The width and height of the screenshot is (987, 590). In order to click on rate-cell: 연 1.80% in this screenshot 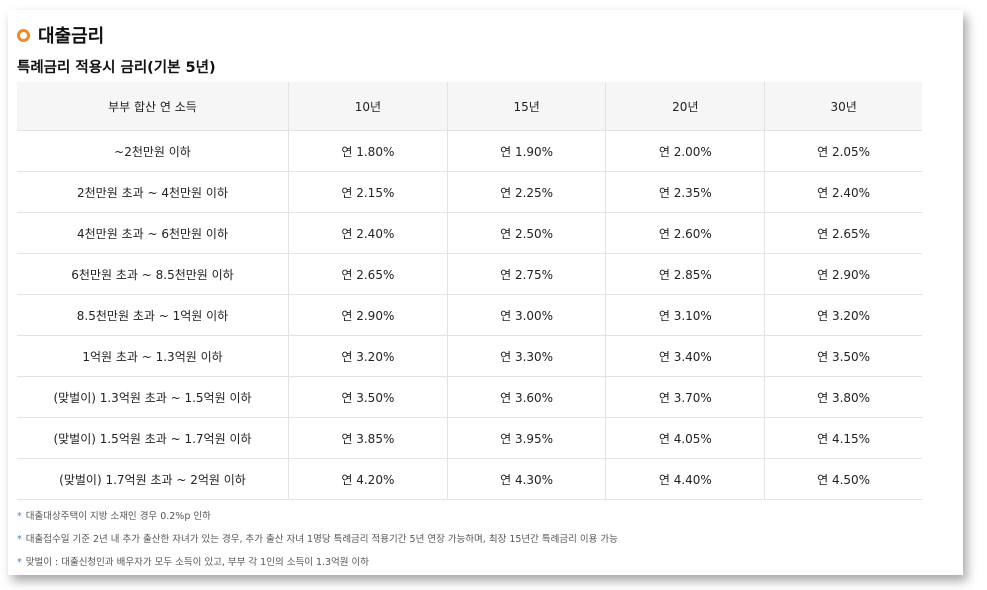, I will do `click(368, 151)`.